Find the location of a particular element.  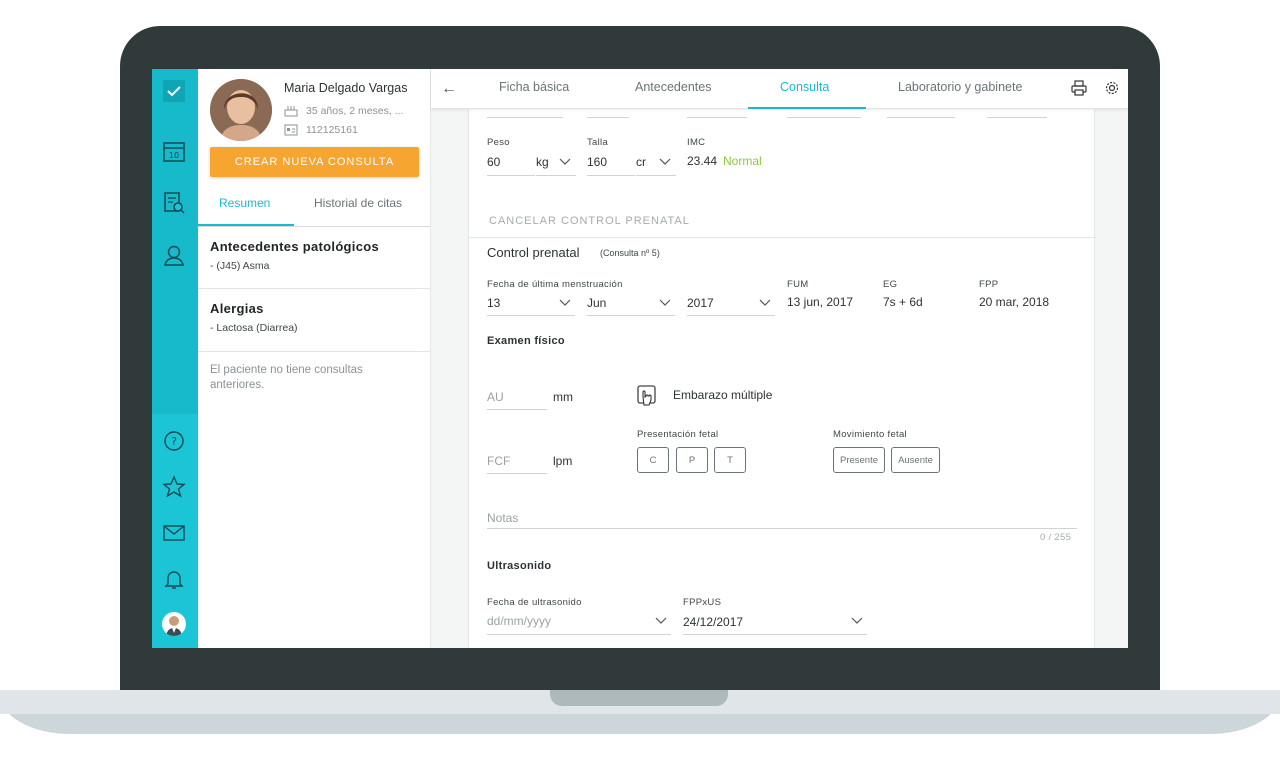

month-select: Jun is located at coordinates (596, 303).